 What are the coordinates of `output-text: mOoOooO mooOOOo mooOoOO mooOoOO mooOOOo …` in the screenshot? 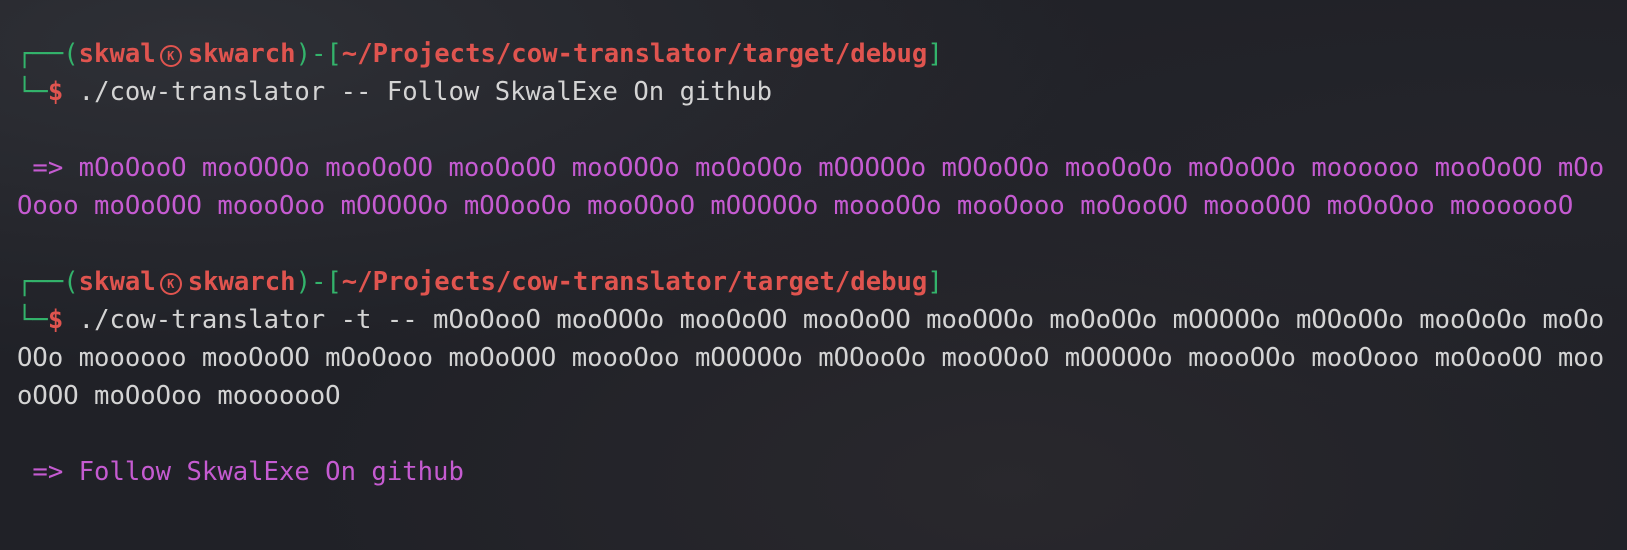 It's located at (811, 187).